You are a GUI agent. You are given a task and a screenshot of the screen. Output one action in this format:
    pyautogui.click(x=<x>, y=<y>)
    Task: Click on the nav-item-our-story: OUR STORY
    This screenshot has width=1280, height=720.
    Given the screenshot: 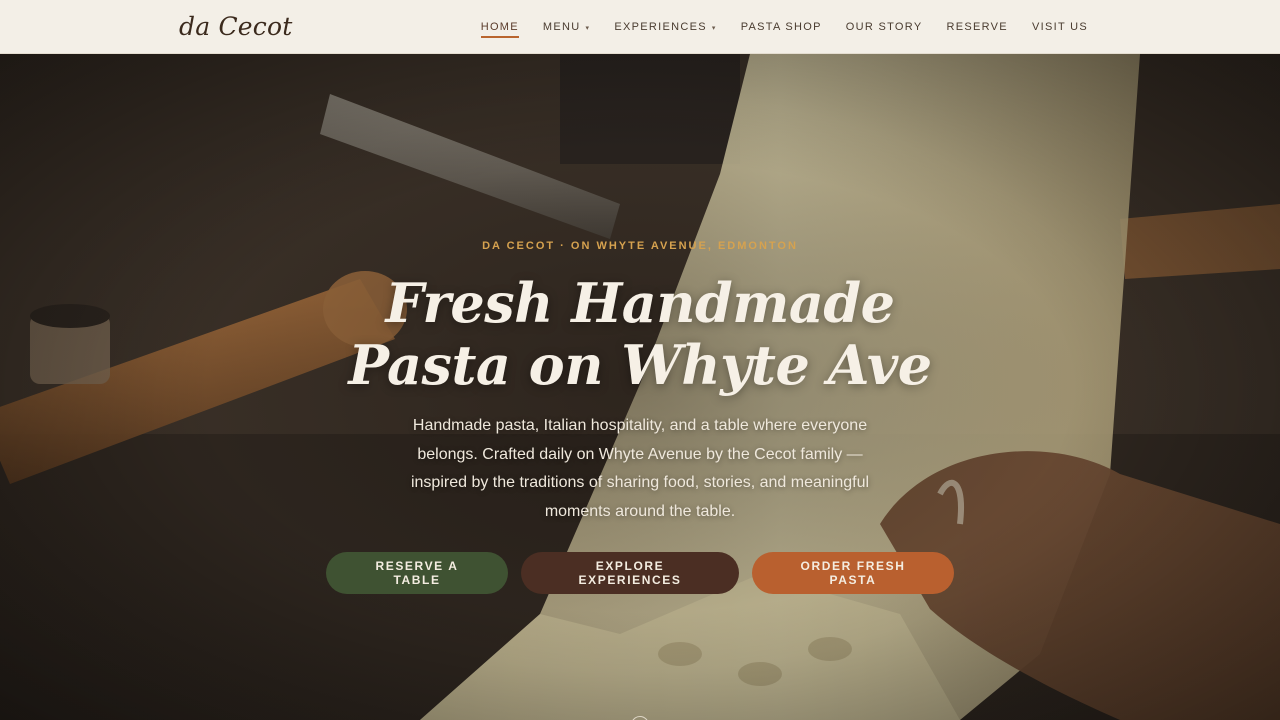 What is the action you would take?
    pyautogui.click(x=884, y=27)
    